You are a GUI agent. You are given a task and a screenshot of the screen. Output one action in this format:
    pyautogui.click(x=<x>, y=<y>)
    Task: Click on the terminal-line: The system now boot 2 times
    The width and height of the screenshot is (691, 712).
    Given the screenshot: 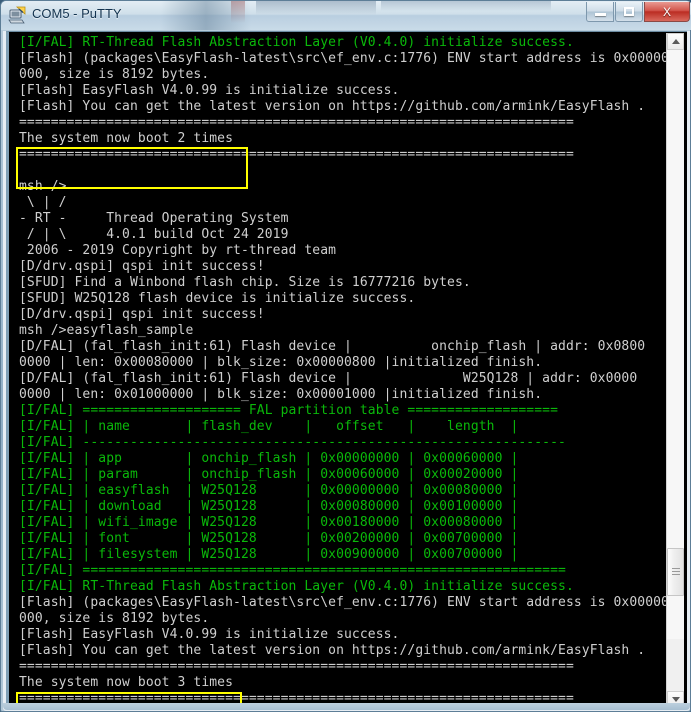 What is the action you would take?
    pyautogui.click(x=126, y=138)
    